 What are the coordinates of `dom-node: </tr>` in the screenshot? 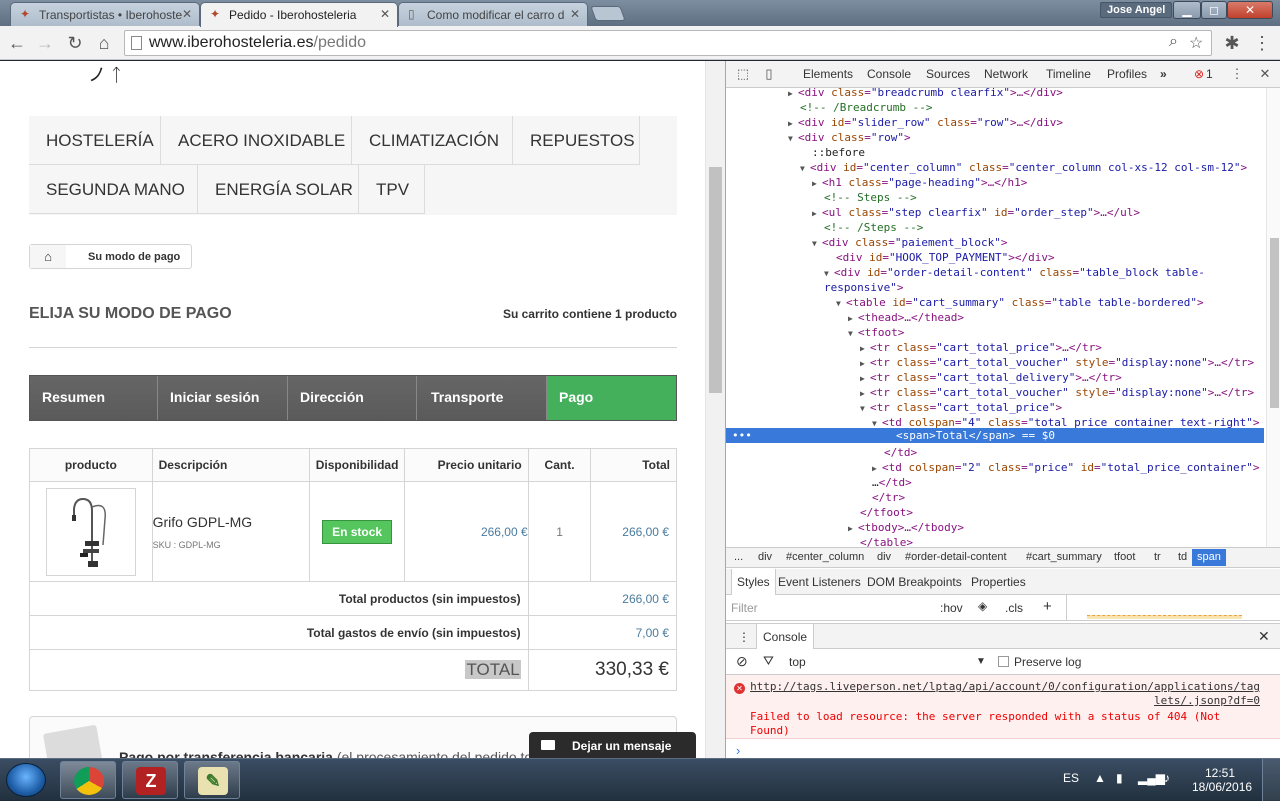 It's located at (888, 497).